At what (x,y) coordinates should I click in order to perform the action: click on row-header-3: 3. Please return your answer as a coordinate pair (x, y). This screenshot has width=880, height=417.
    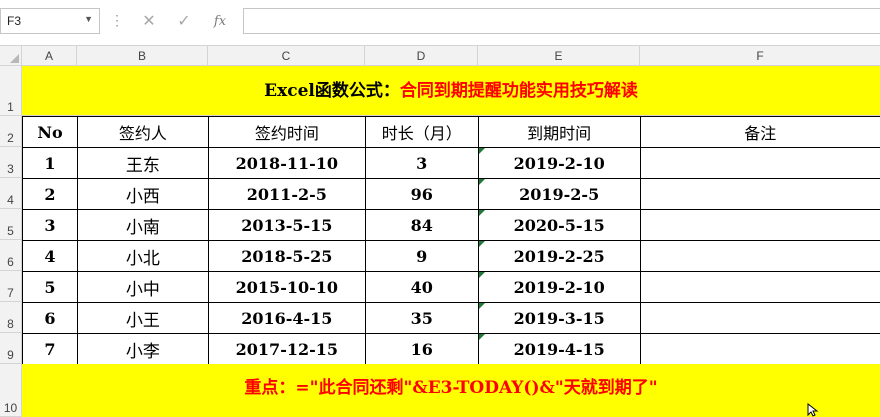
    Looking at the image, I should click on (11, 162).